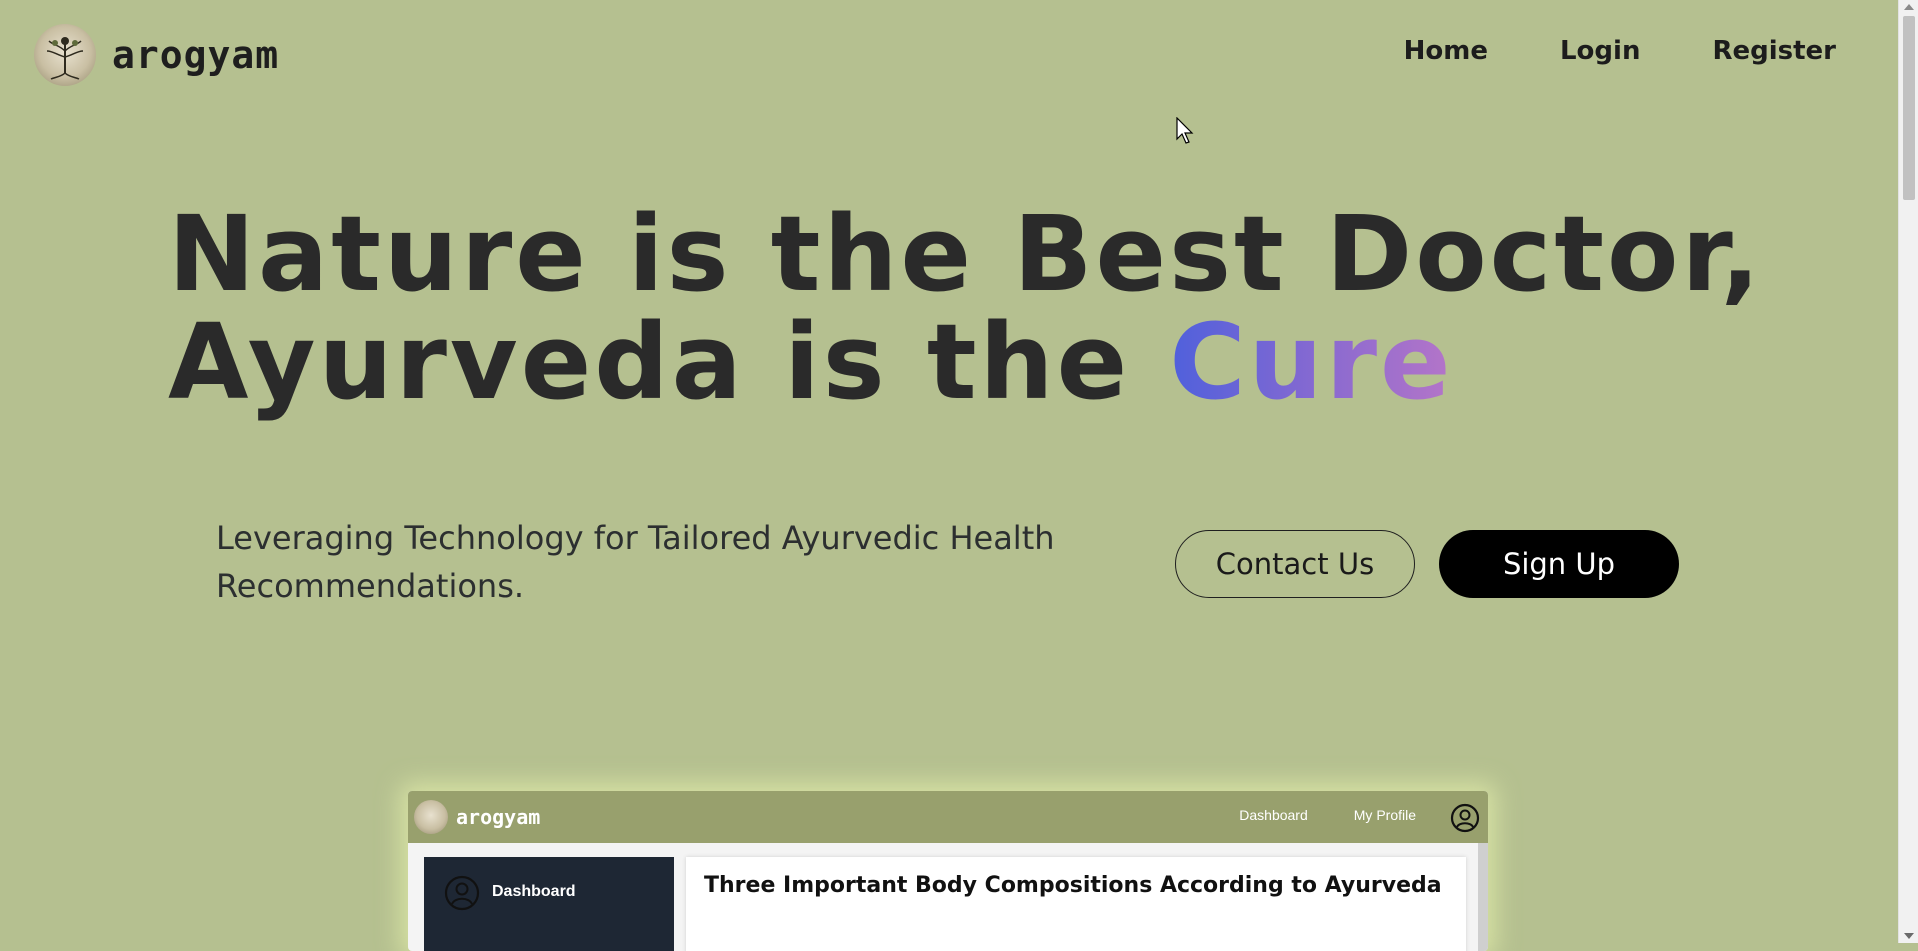 The image size is (1918, 951). What do you see at coordinates (534, 891) in the screenshot?
I see `preview-sidebar-dashboard: Dashboard` at bounding box center [534, 891].